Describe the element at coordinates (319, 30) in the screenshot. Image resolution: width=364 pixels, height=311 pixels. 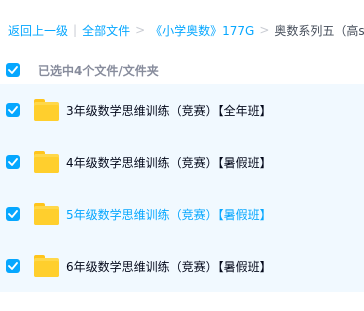
I see `breadcrumb-current: 奥数系列五（高s思` at that location.